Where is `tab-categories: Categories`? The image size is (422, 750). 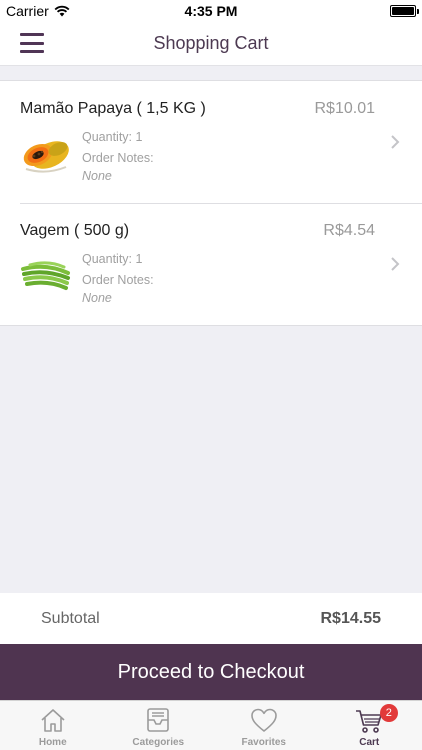 tab-categories: Categories is located at coordinates (159, 725).